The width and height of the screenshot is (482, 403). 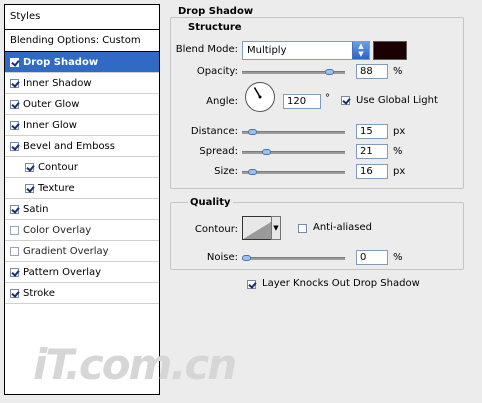 What do you see at coordinates (341, 283) in the screenshot?
I see `layer-knocks-out-label: Layer Knocks Out Drop Shadow` at bounding box center [341, 283].